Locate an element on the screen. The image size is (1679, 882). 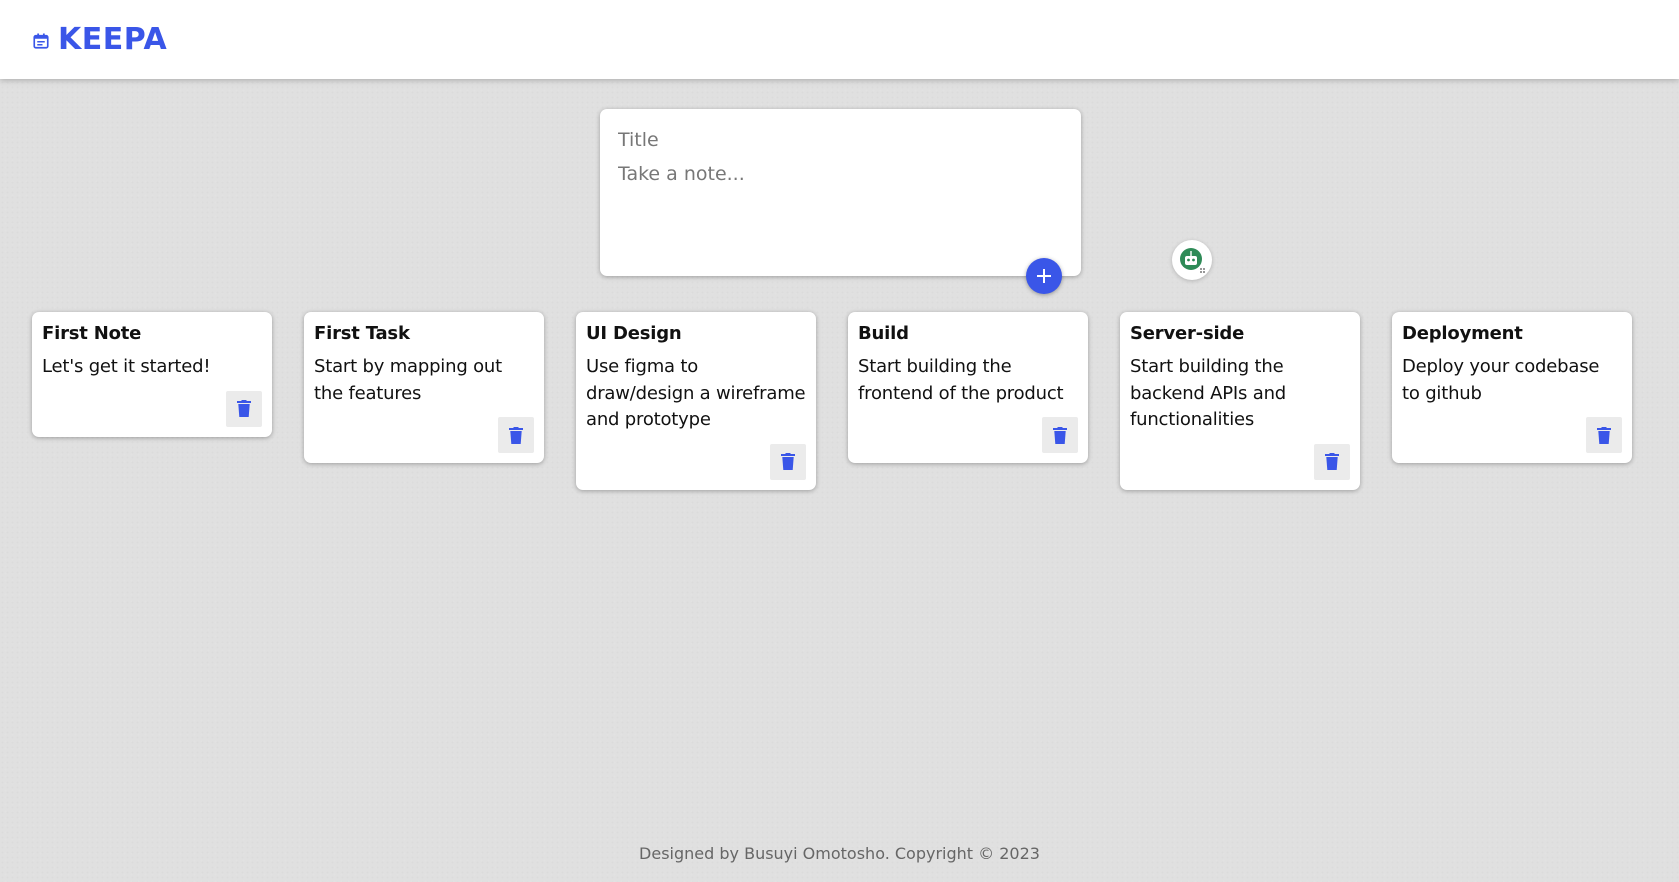
note-title: Server-side is located at coordinates (1187, 333).